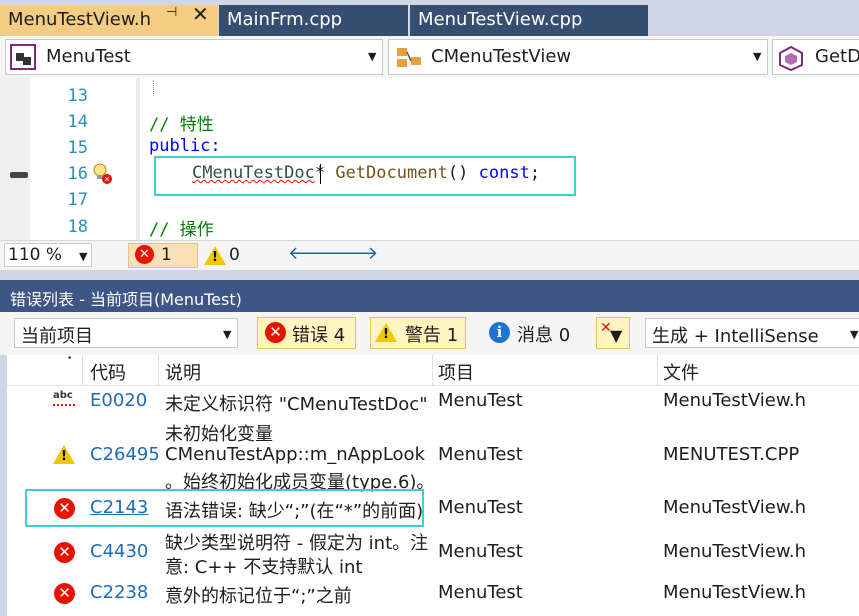  I want to click on messages-filter-label: 消息 0, so click(544, 335).